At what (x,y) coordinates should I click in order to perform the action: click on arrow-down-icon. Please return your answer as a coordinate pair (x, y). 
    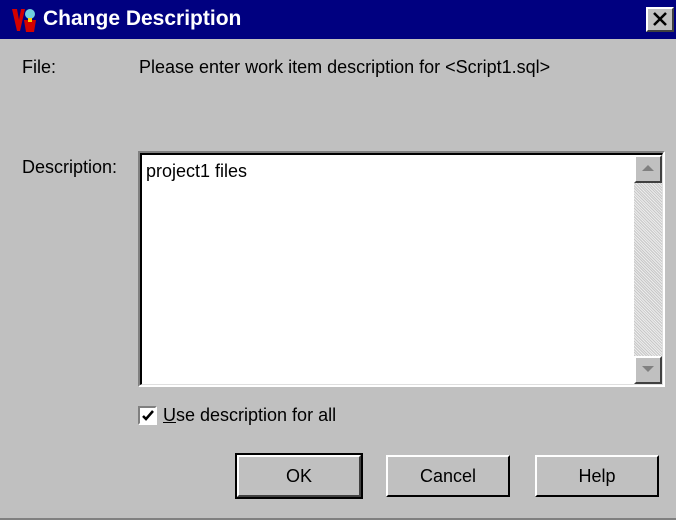
    Looking at the image, I should click on (648, 369).